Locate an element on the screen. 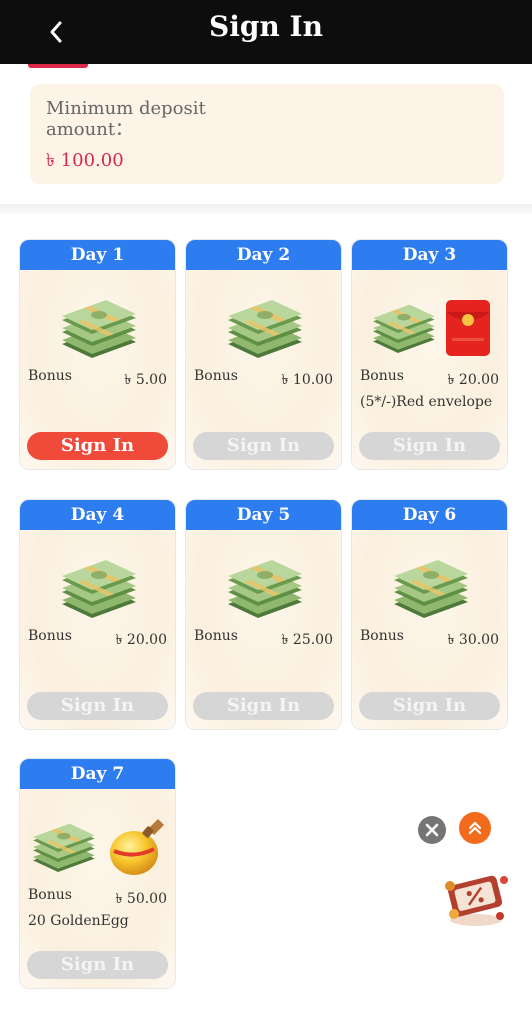 This screenshot has width=532, height=1024. day-card-body: Bonus ৳ 30.00 Sign In is located at coordinates (429, 629).